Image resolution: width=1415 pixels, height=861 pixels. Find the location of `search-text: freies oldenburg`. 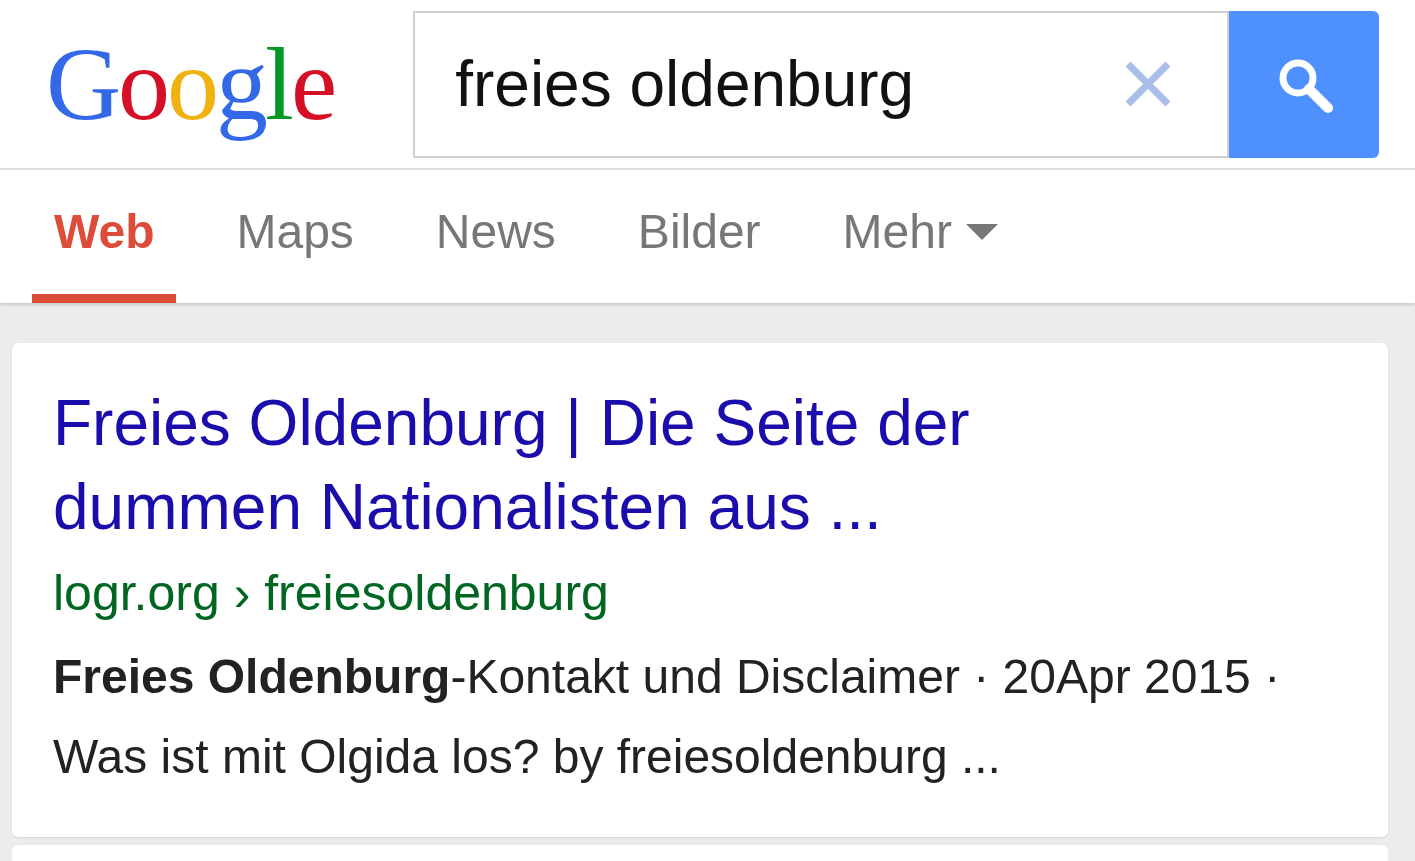

search-text: freies oldenburg is located at coordinates (685, 84).